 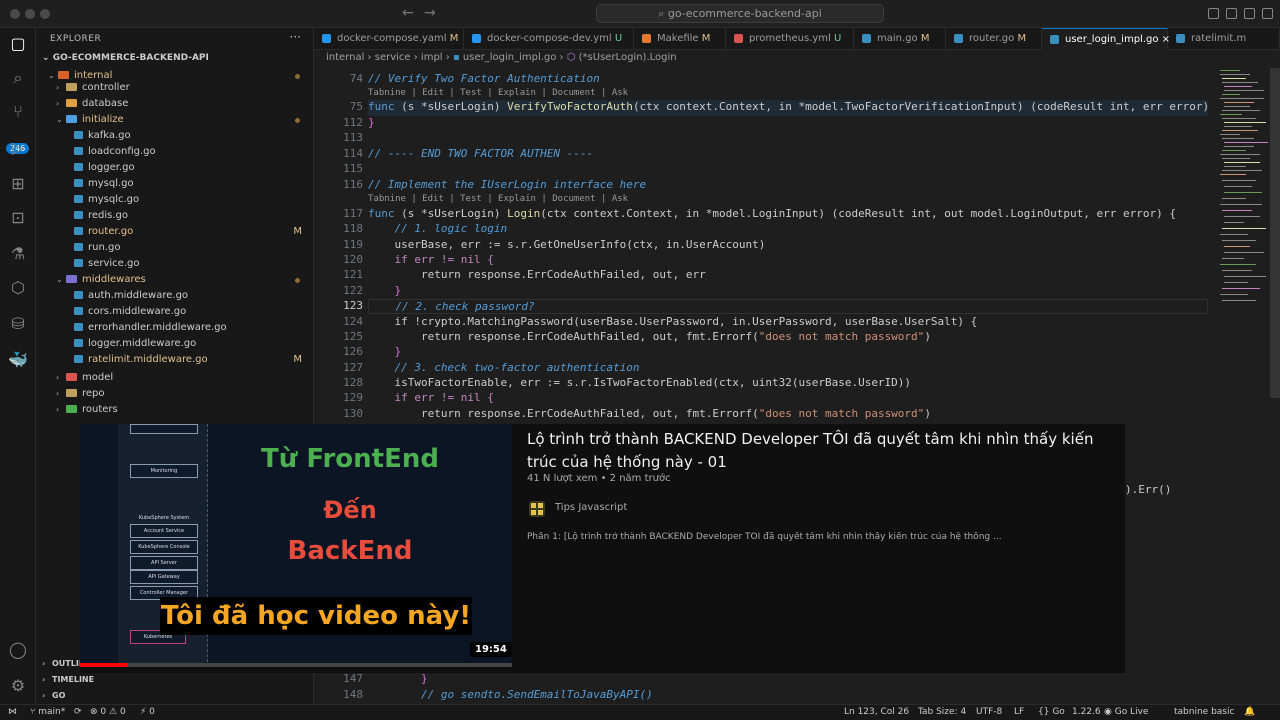 I want to click on tree-file: mysqlc.go, so click(x=174, y=200).